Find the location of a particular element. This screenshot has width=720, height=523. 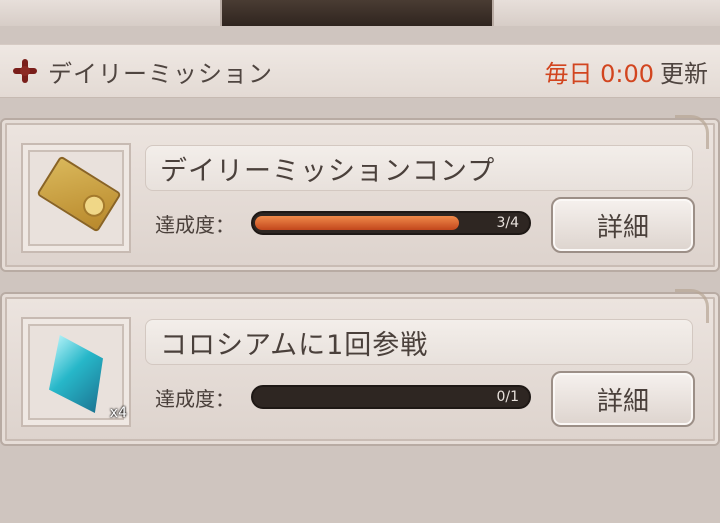

progress-text: 0/1 is located at coordinates (507, 397).